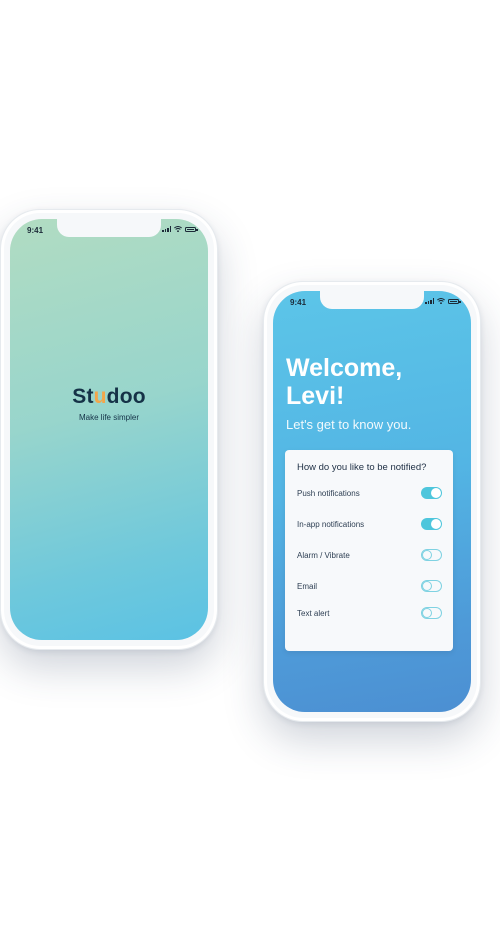  Describe the element at coordinates (344, 382) in the screenshot. I see `welcome-title: Welcome, Levi!` at that location.